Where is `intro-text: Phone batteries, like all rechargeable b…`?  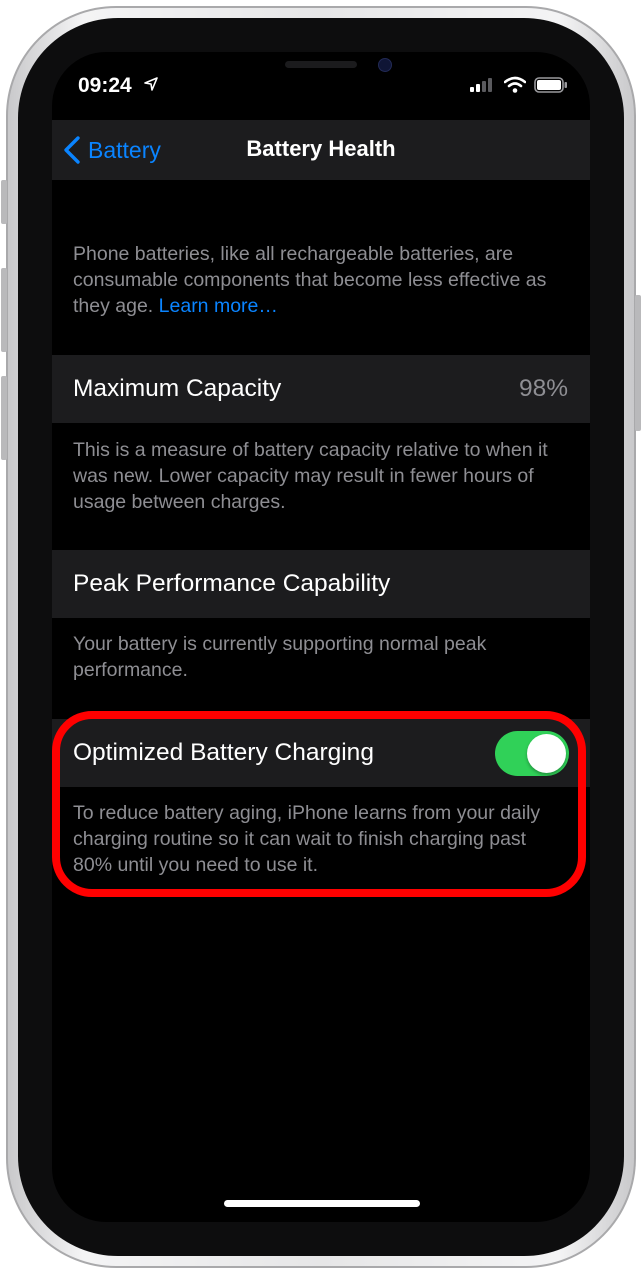 intro-text: Phone batteries, like all rechargeable b… is located at coordinates (310, 280).